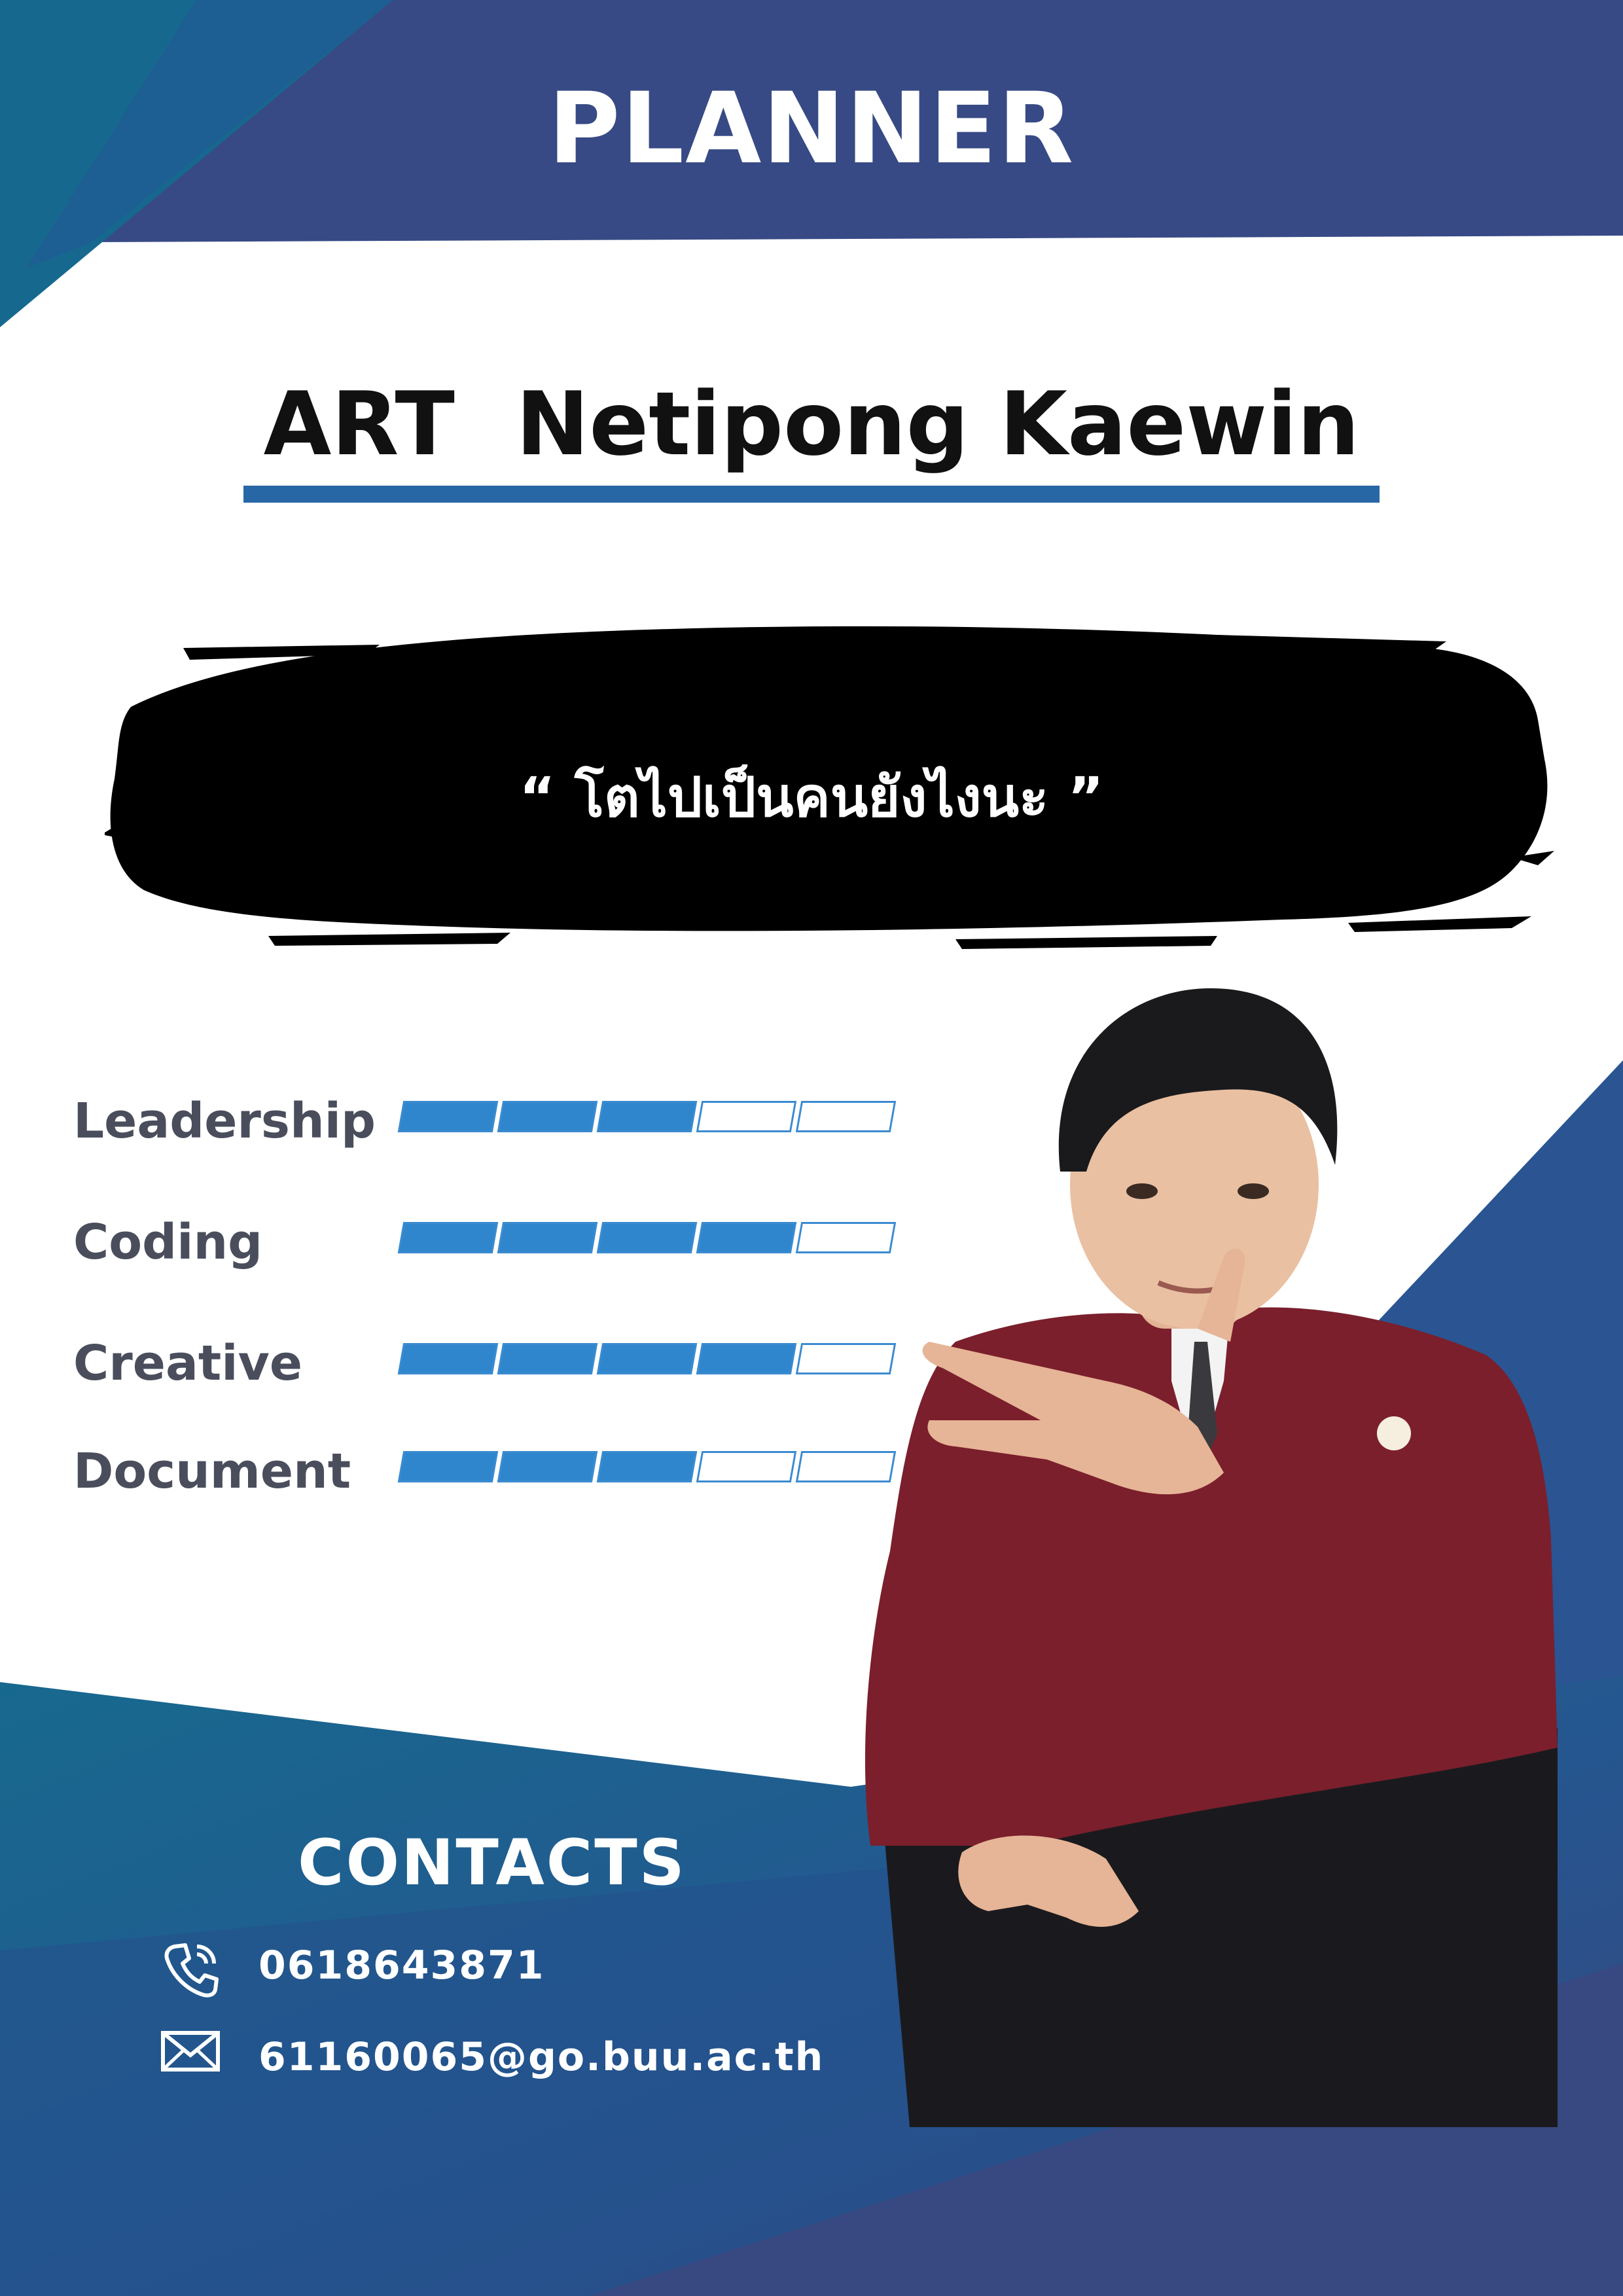 This screenshot has width=1623, height=2296. What do you see at coordinates (811, 424) in the screenshot?
I see `person-name: ART Netipong Kaewin` at bounding box center [811, 424].